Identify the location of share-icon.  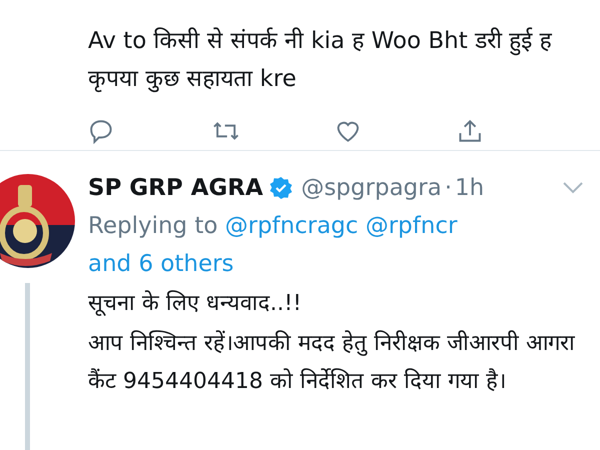
(470, 131).